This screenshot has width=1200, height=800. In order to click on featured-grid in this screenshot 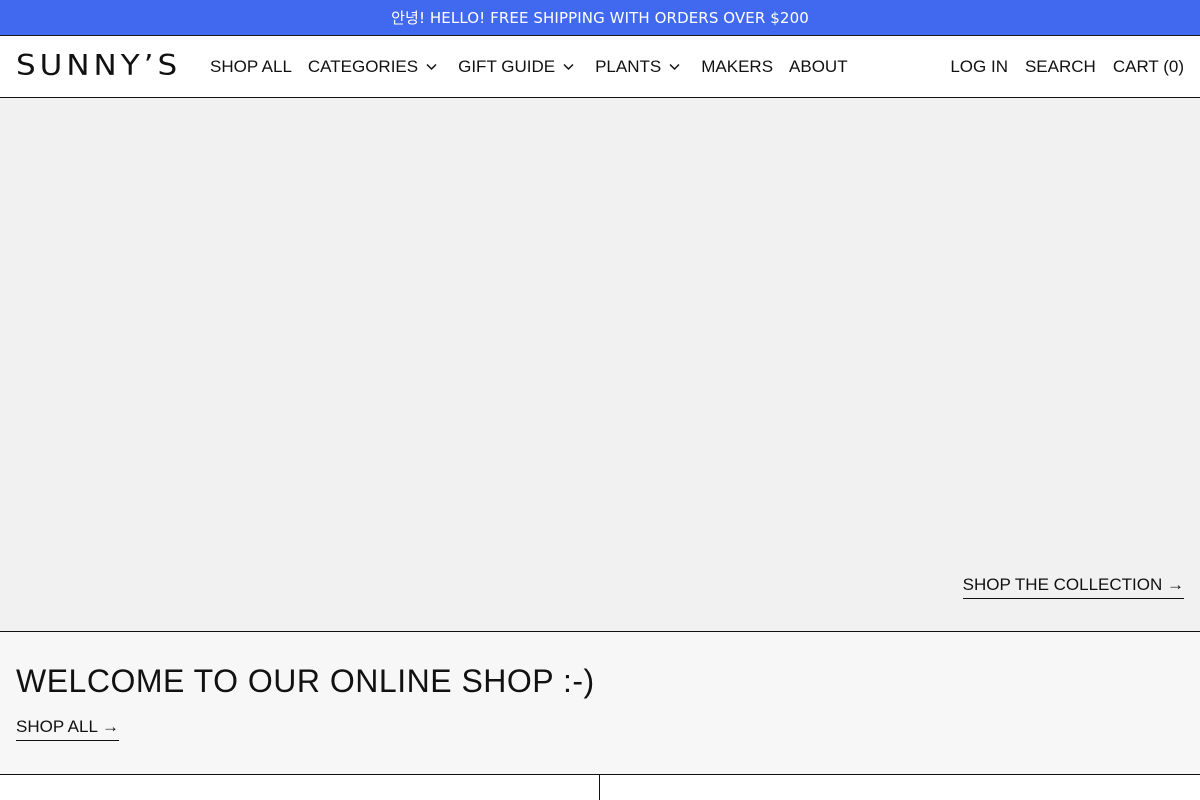, I will do `click(600, 787)`.